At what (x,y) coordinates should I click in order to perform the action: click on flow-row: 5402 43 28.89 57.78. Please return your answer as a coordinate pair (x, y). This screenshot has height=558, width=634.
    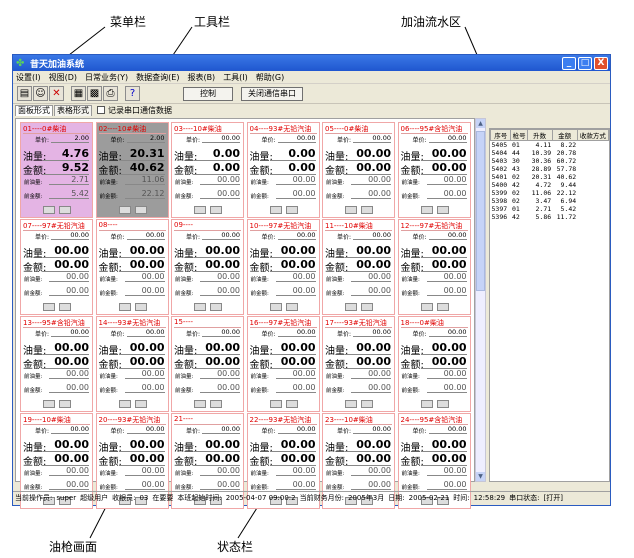
    Looking at the image, I should click on (550, 169).